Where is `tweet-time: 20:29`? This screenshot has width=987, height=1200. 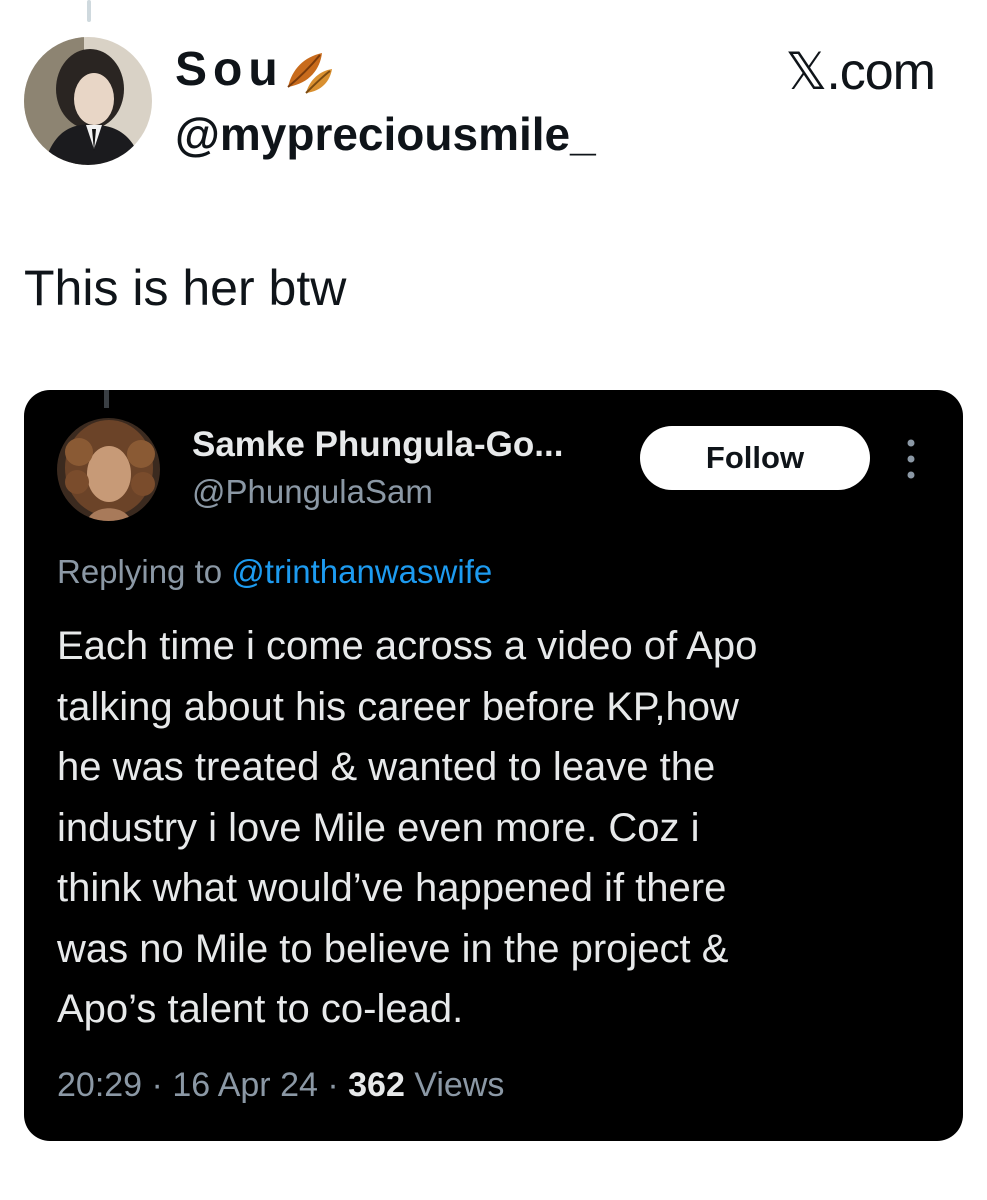
tweet-time: 20:29 is located at coordinates (99, 1085).